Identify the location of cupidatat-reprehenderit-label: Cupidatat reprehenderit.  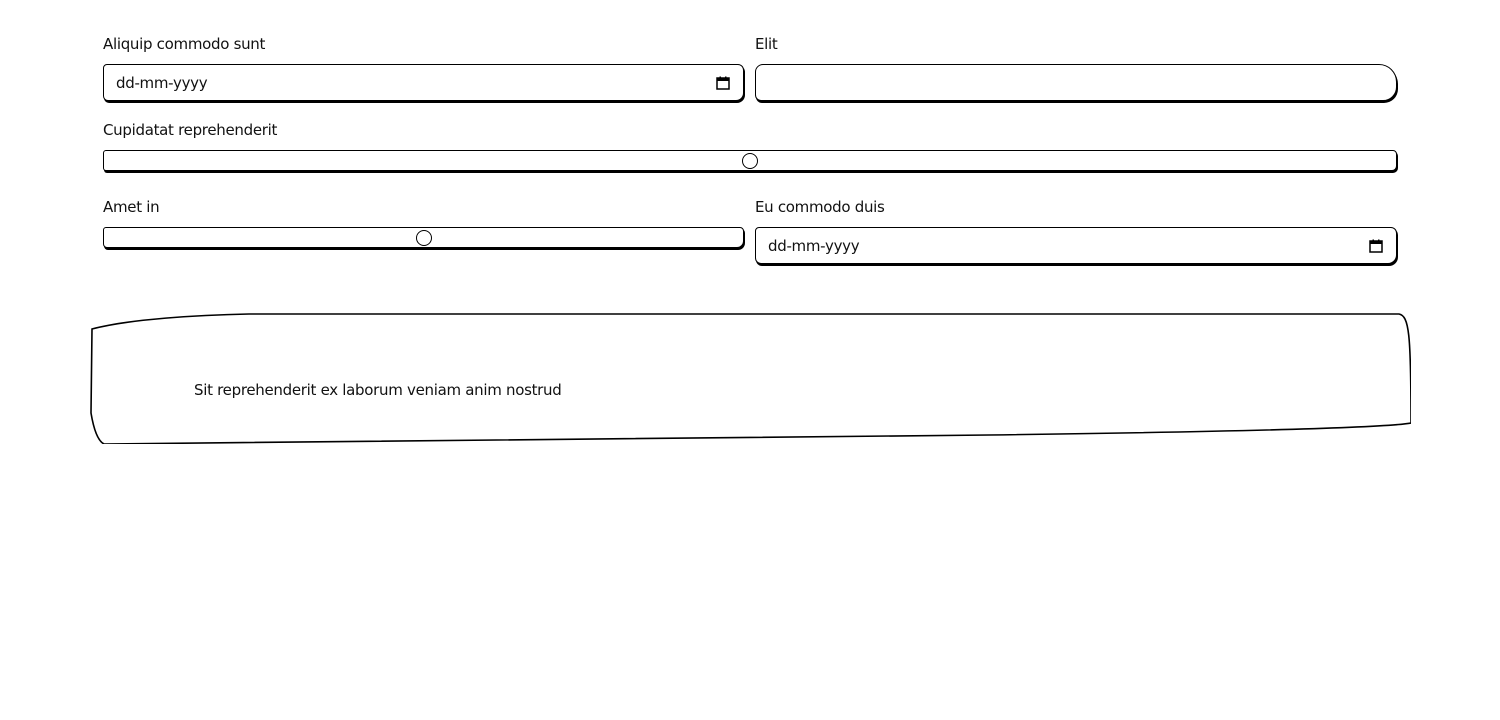
(190, 130).